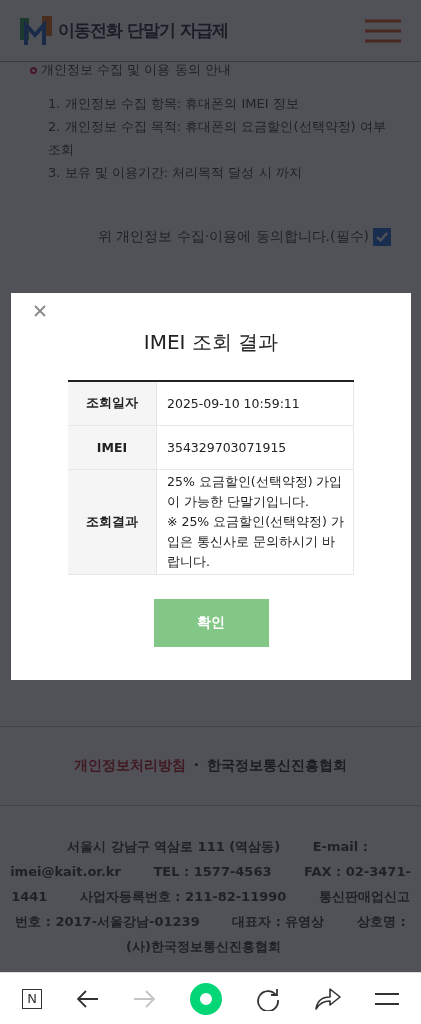  Describe the element at coordinates (211, 342) in the screenshot. I see `dialog-title: IMEI 조회 결과` at that location.